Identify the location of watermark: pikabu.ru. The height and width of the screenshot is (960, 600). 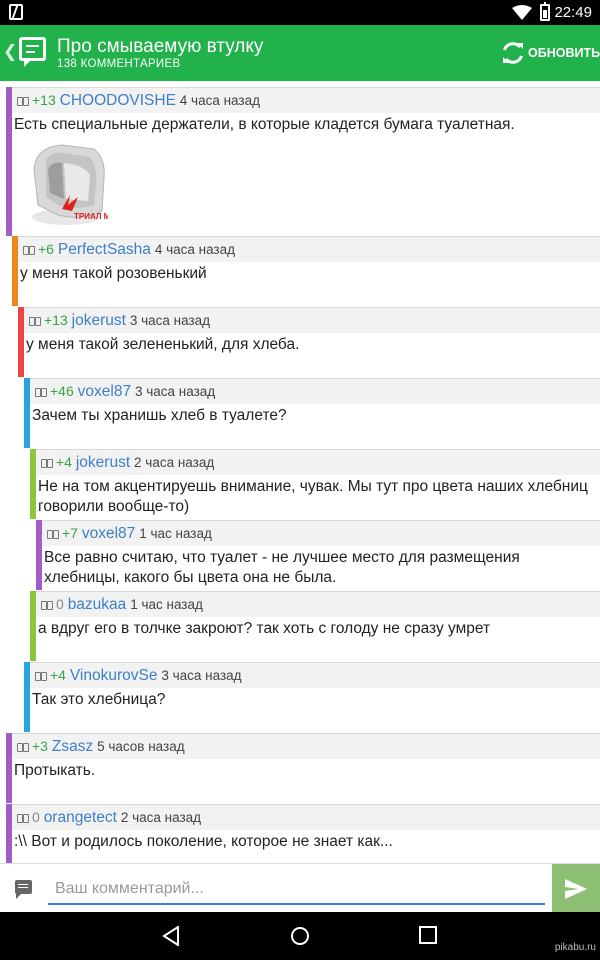
(575, 947).